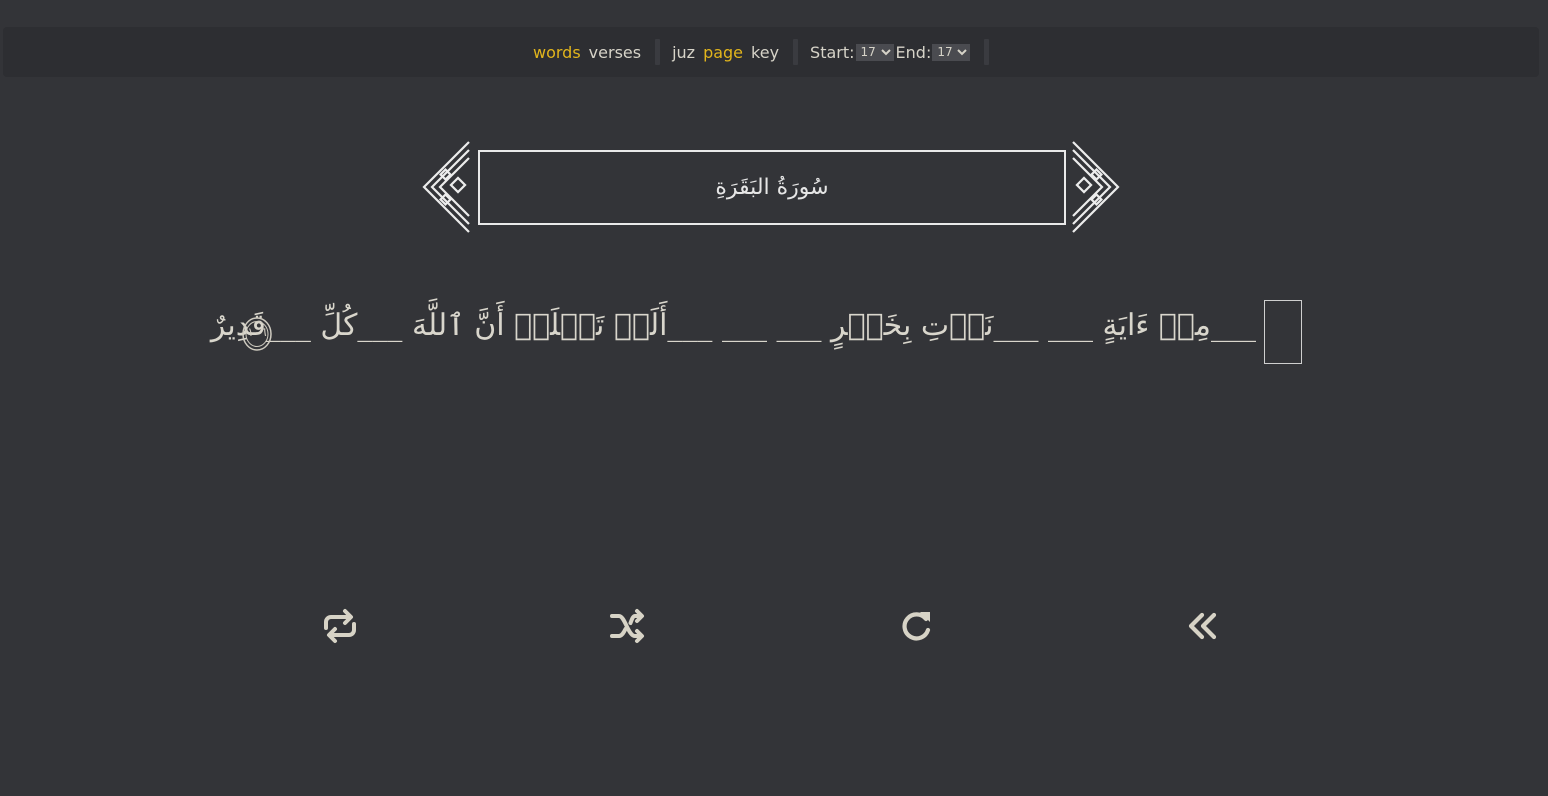  I want to click on right-ornament-icon, so click(1096, 187).